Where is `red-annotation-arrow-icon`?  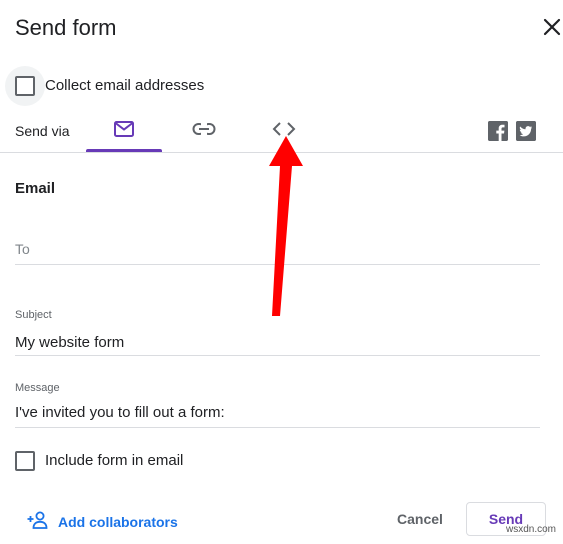 red-annotation-arrow-icon is located at coordinates (283, 231).